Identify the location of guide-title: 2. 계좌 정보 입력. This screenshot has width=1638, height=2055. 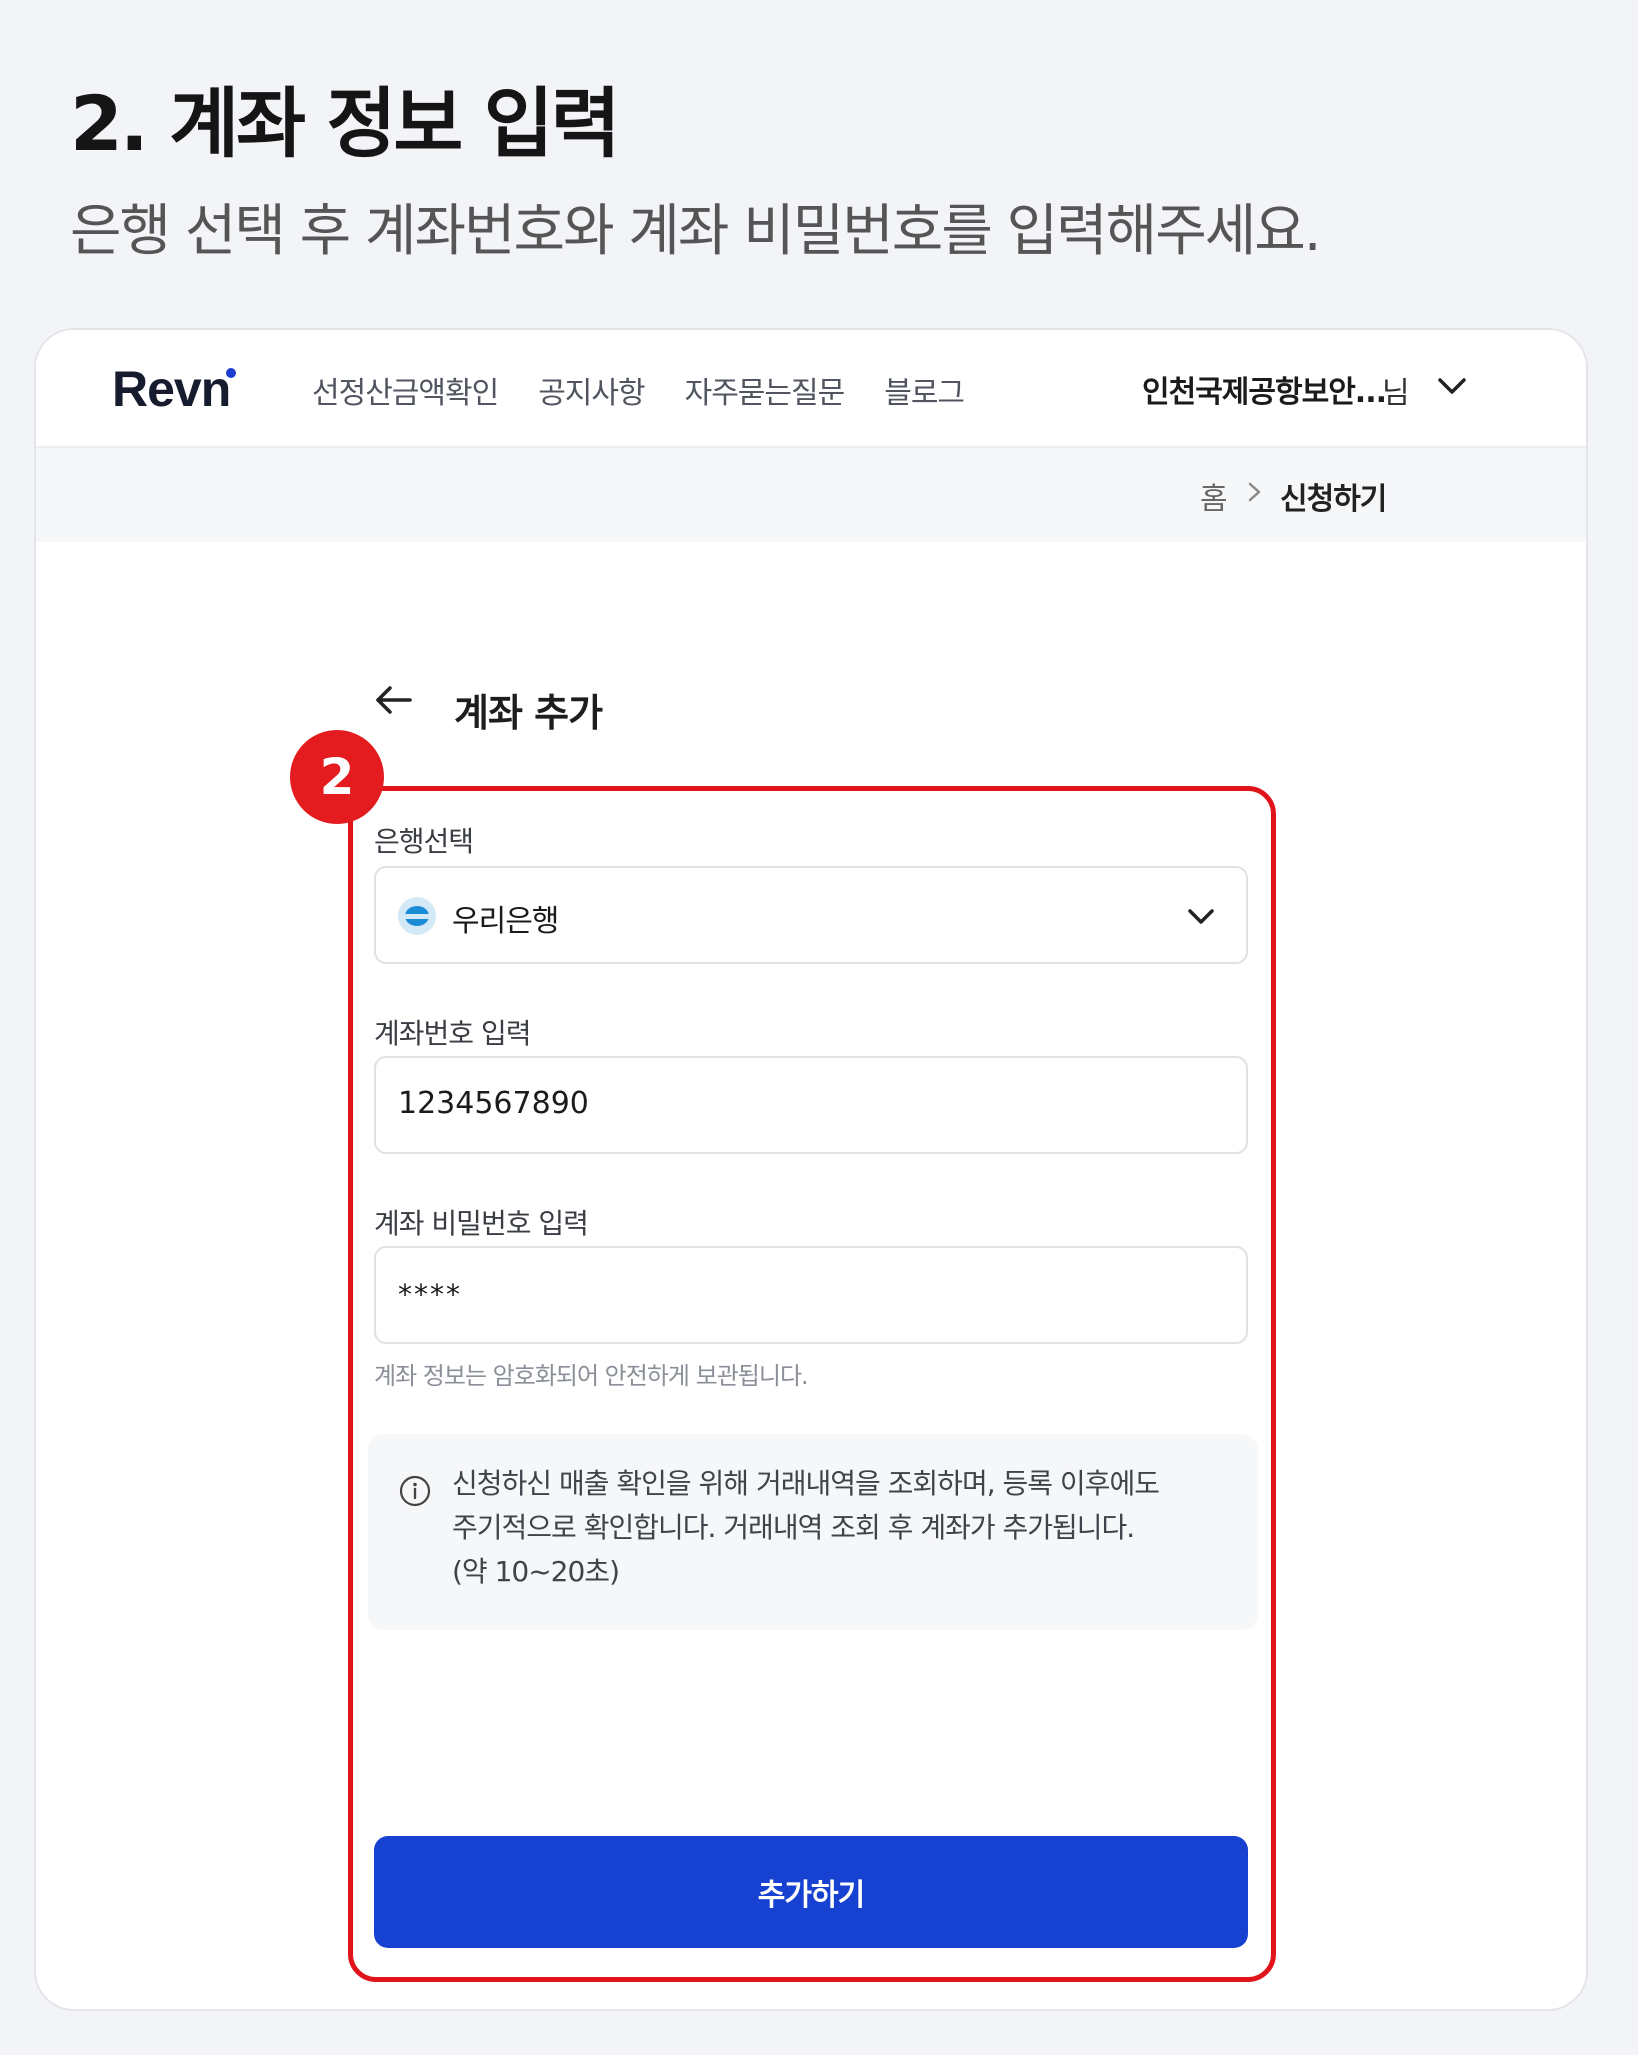
(345, 123).